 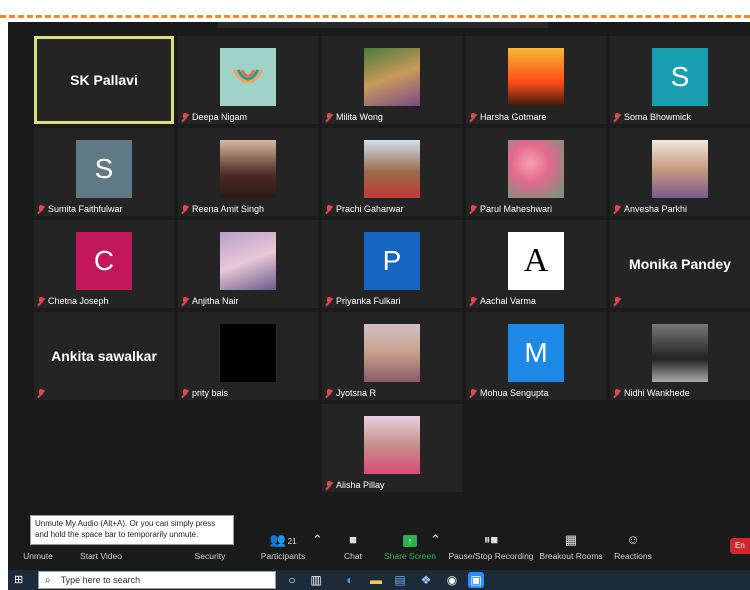 I want to click on participant-name: Nidhi Wankhede, so click(x=657, y=393).